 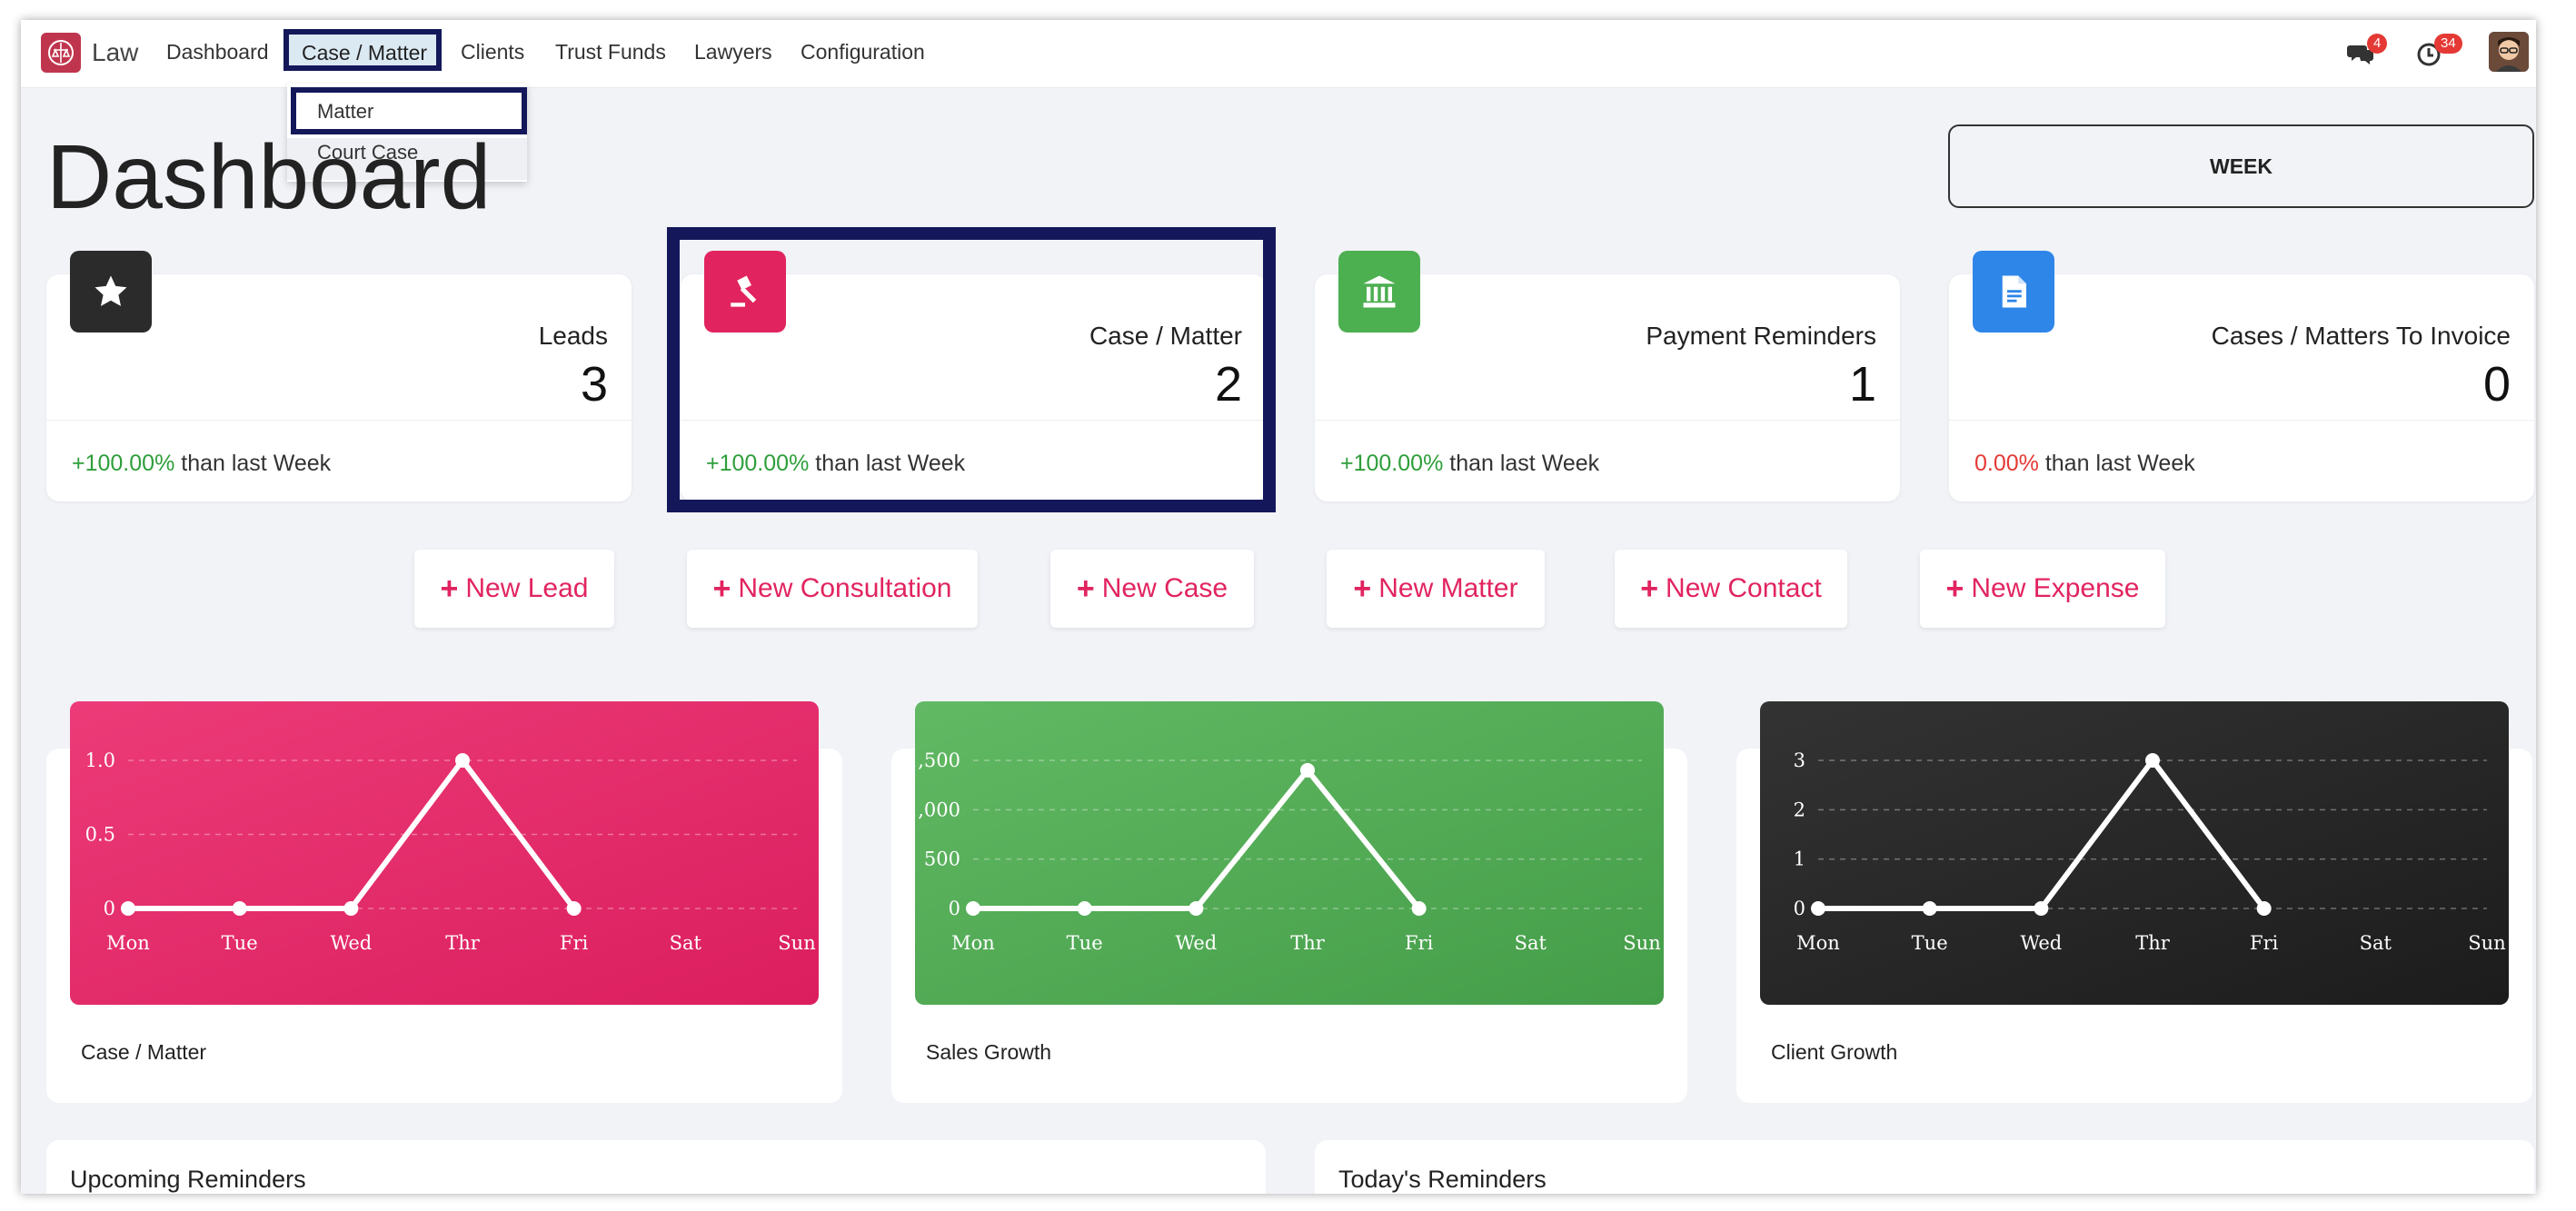 What do you see at coordinates (1834, 1052) in the screenshot?
I see `chart-caption: Client Growth` at bounding box center [1834, 1052].